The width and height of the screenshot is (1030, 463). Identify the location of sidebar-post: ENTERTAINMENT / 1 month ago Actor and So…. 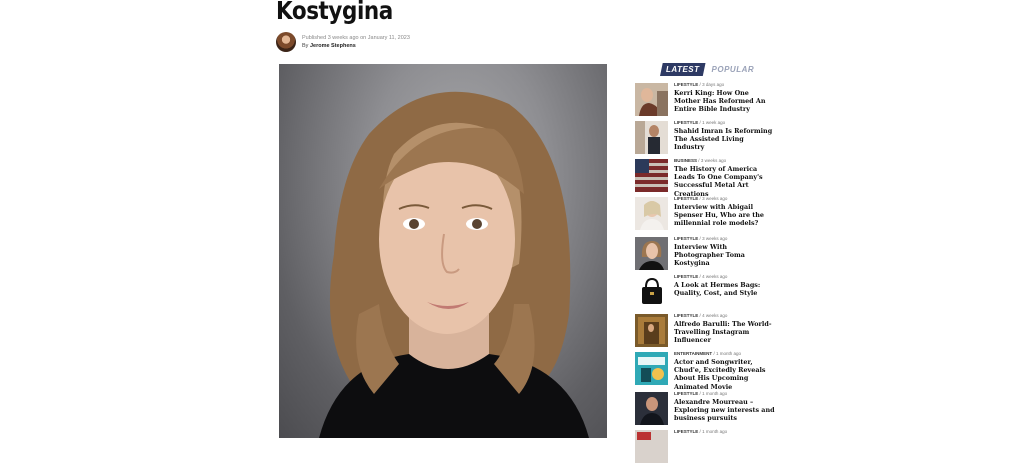
(705, 371).